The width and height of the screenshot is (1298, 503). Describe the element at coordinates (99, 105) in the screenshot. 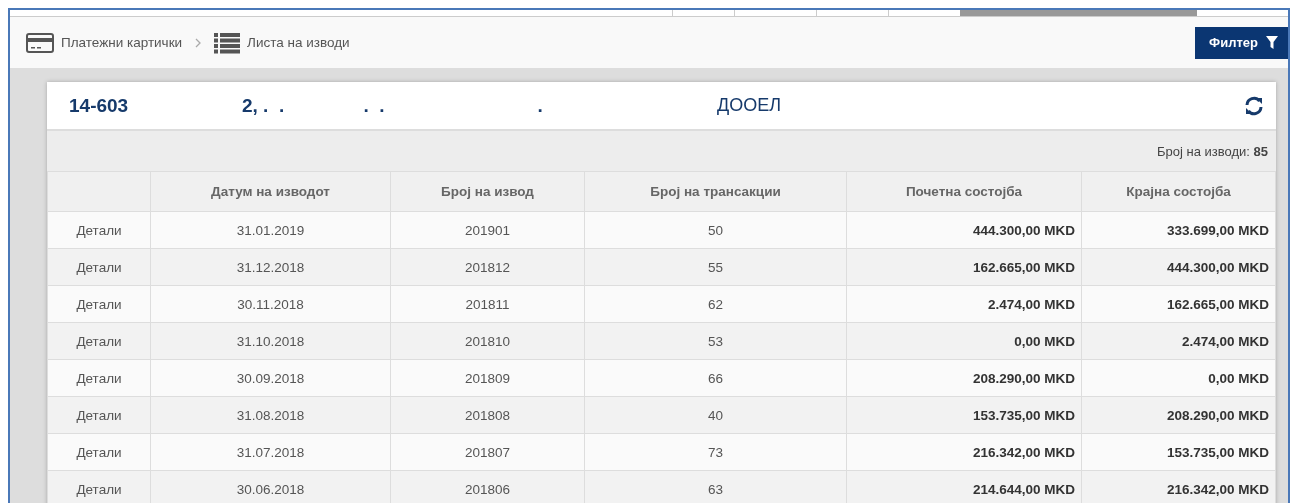

I see `account-number: 14-603` at that location.